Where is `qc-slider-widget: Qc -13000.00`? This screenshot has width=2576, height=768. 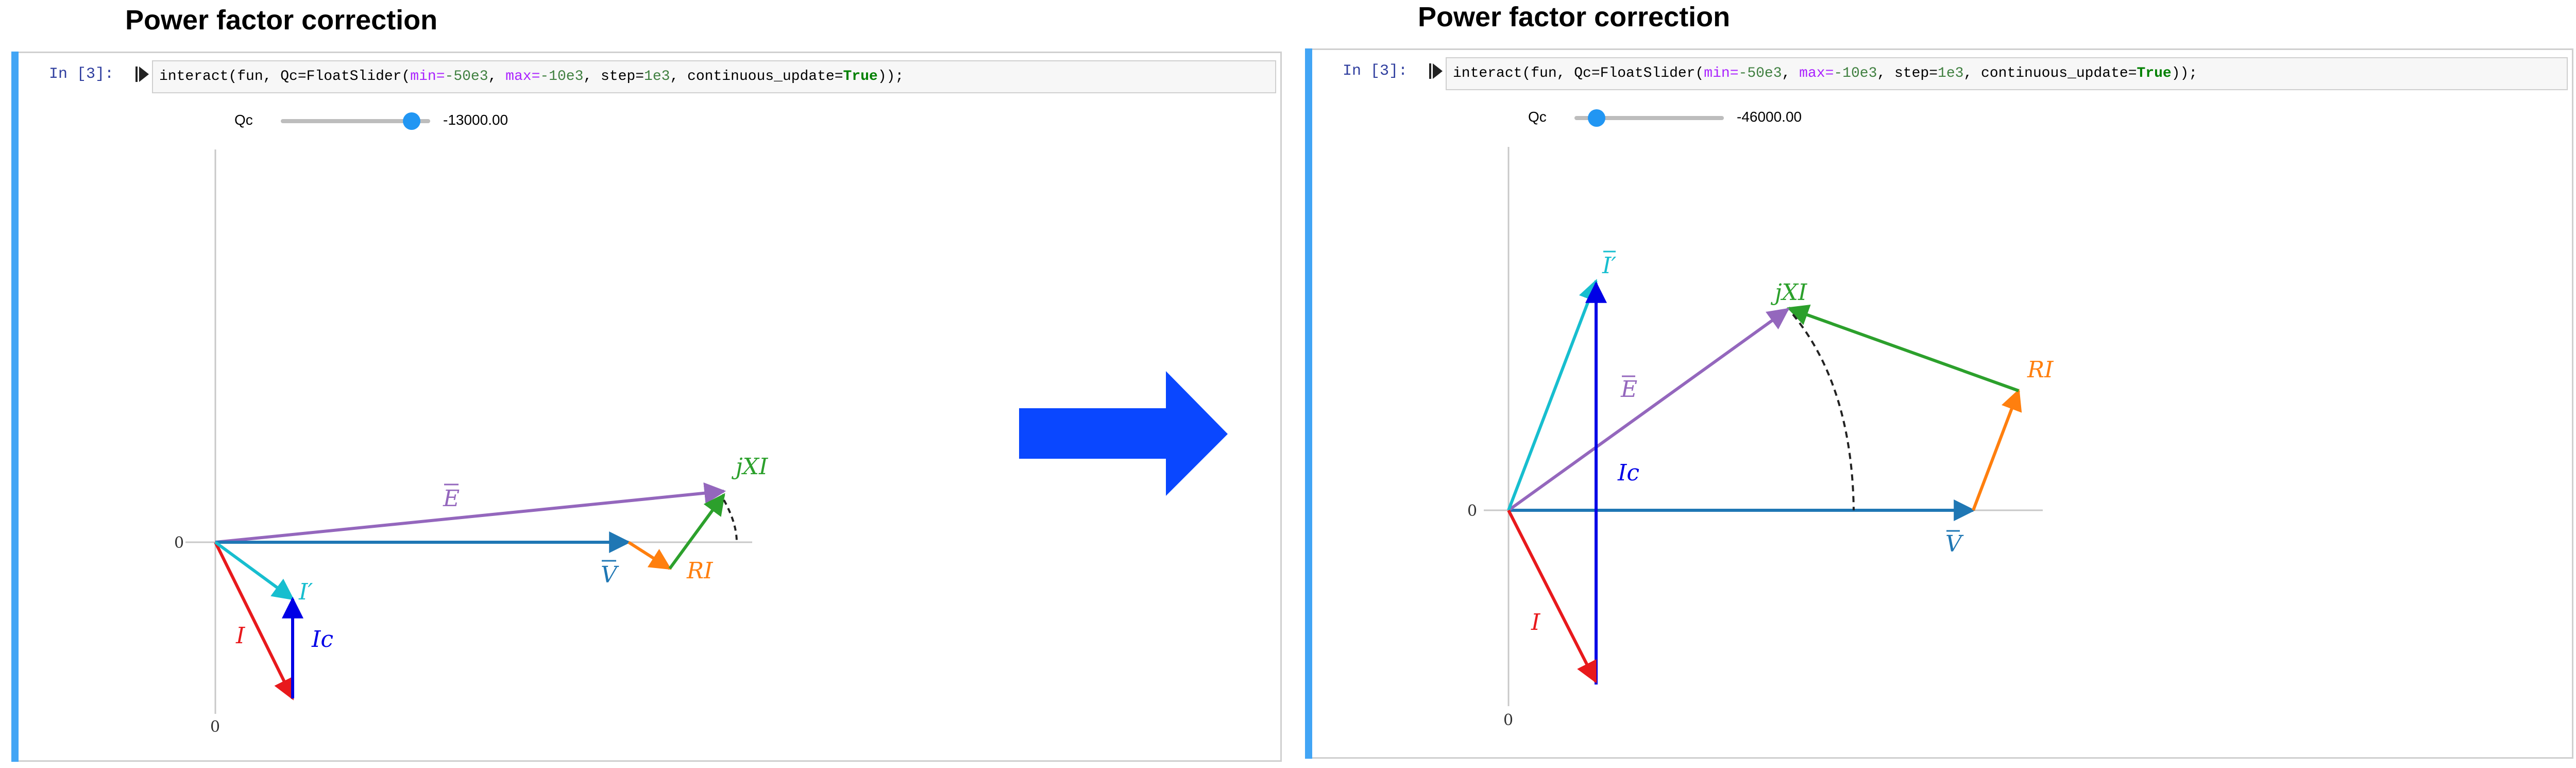 qc-slider-widget: Qc -13000.00 is located at coordinates (414, 121).